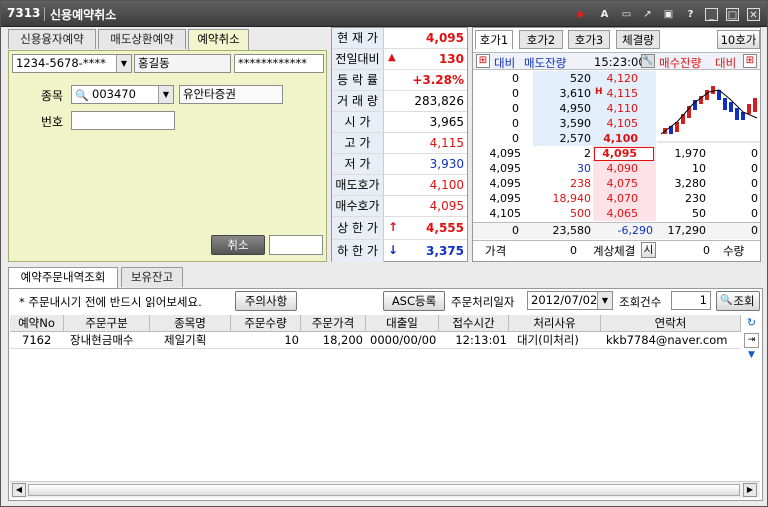  What do you see at coordinates (446, 164) in the screenshot?
I see `low-price: 3,930` at bounding box center [446, 164].